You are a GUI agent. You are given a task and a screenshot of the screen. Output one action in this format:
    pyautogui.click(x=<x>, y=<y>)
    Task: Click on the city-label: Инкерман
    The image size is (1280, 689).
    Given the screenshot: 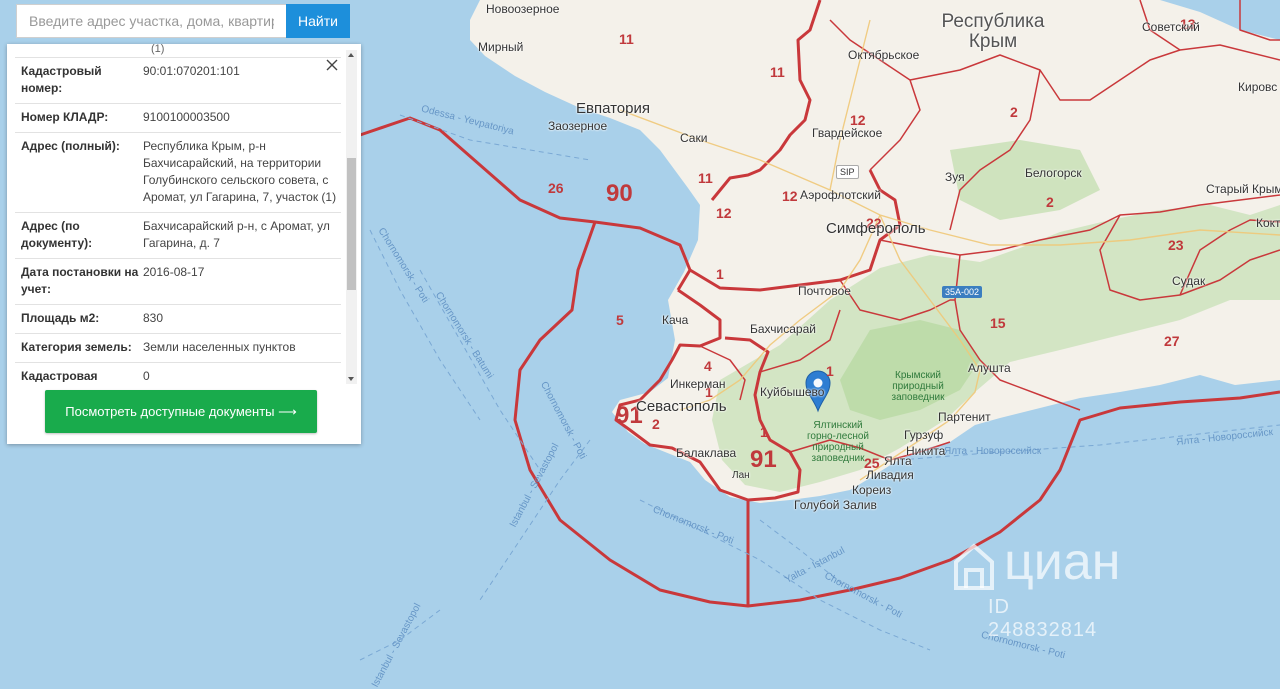 What is the action you would take?
    pyautogui.click(x=698, y=384)
    